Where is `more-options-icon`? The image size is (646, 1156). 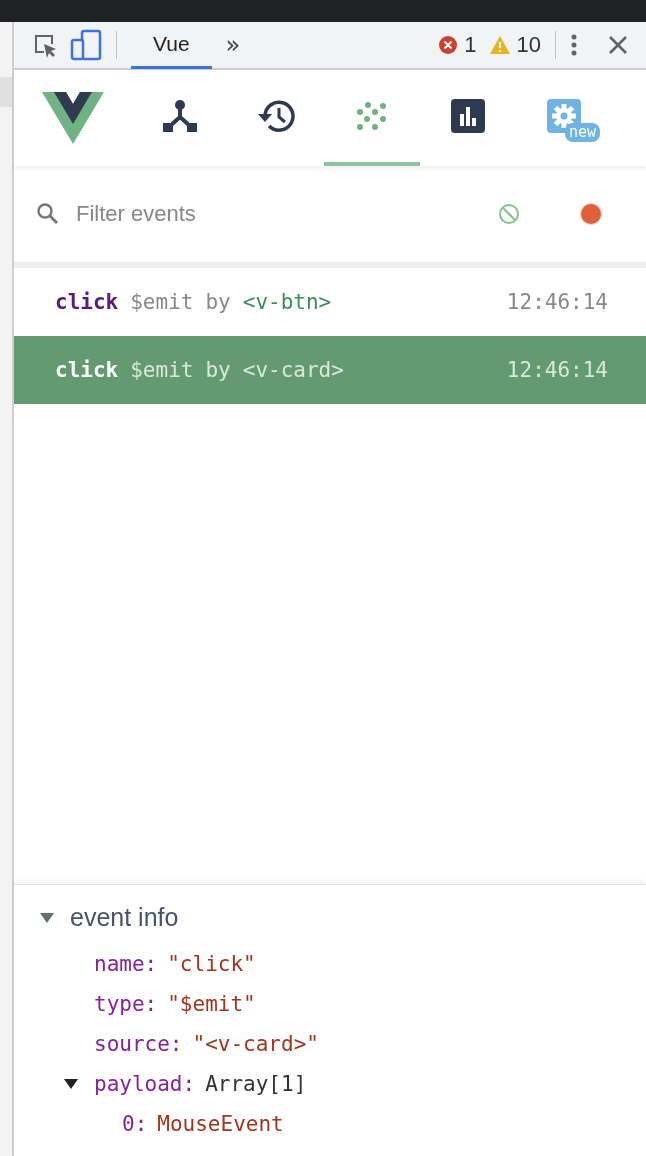
more-options-icon is located at coordinates (574, 45).